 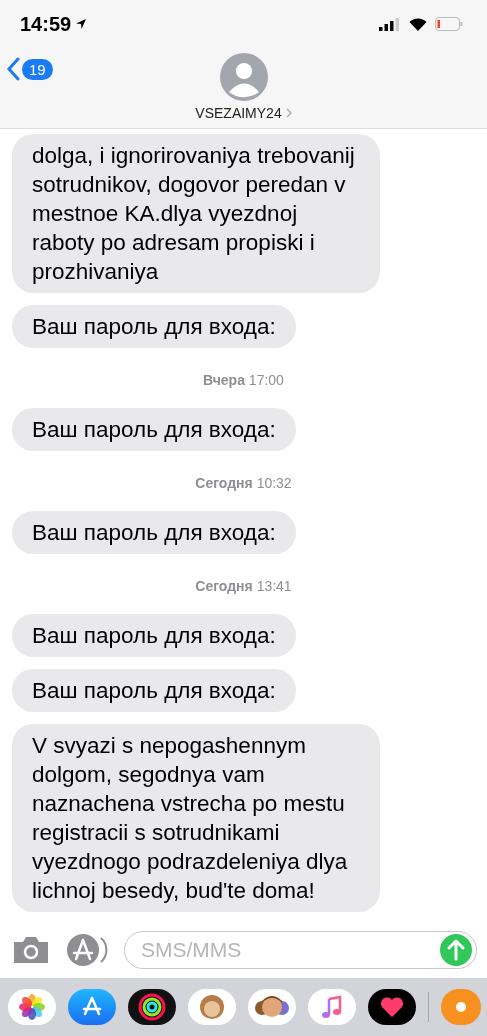 I want to click on text-input: SMS/MMS, so click(x=289, y=950).